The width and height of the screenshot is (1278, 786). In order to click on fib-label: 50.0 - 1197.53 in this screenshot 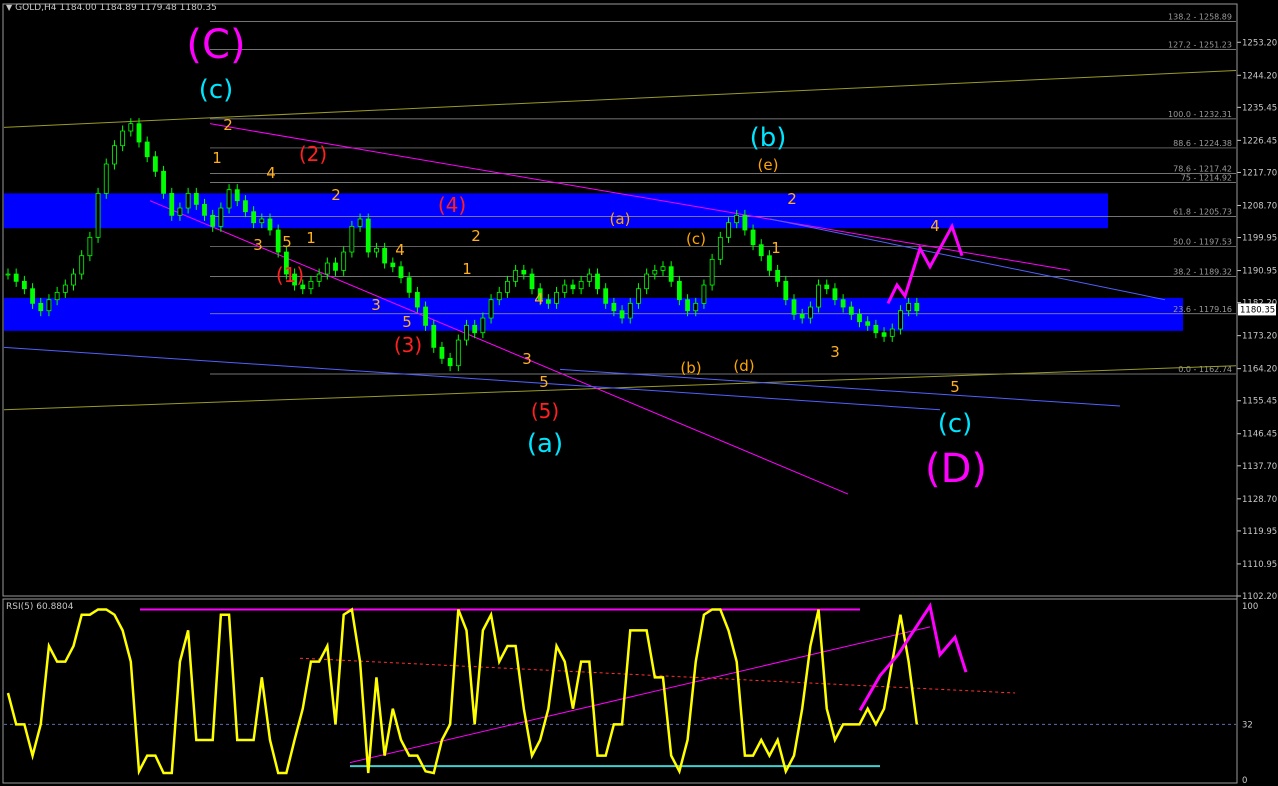, I will do `click(1202, 241)`.